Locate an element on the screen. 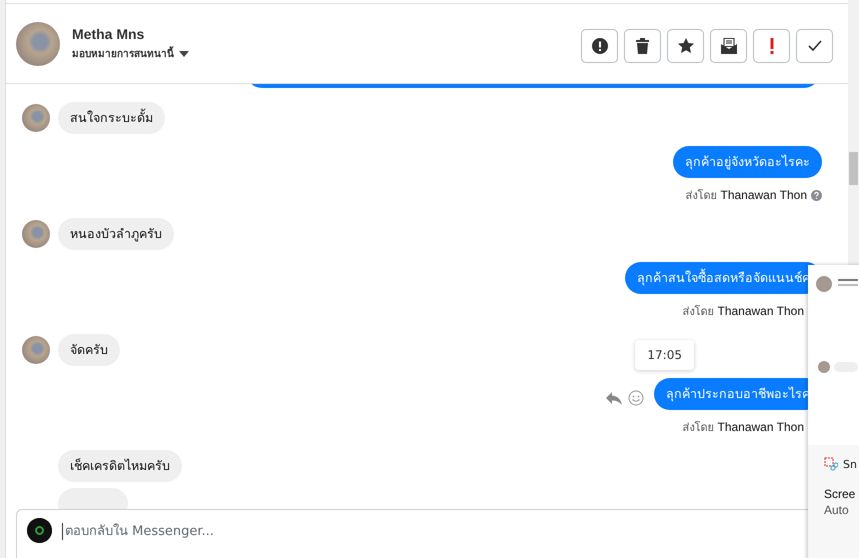  emoji-icon is located at coordinates (636, 398).